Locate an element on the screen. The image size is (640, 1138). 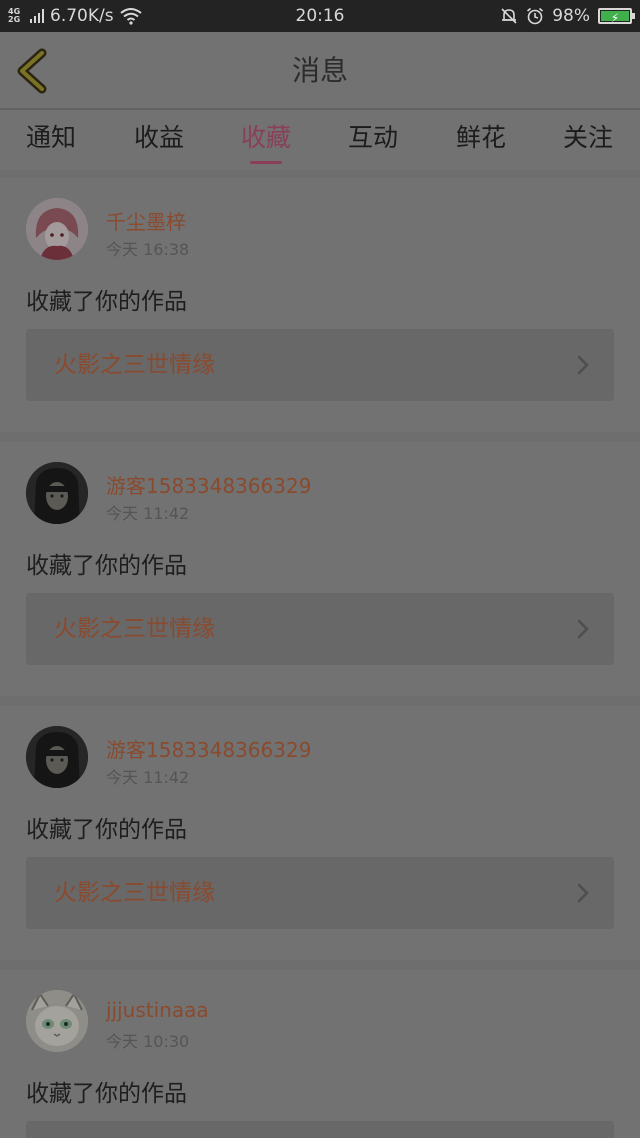
tab-favorites: 收藏 is located at coordinates (266, 140).